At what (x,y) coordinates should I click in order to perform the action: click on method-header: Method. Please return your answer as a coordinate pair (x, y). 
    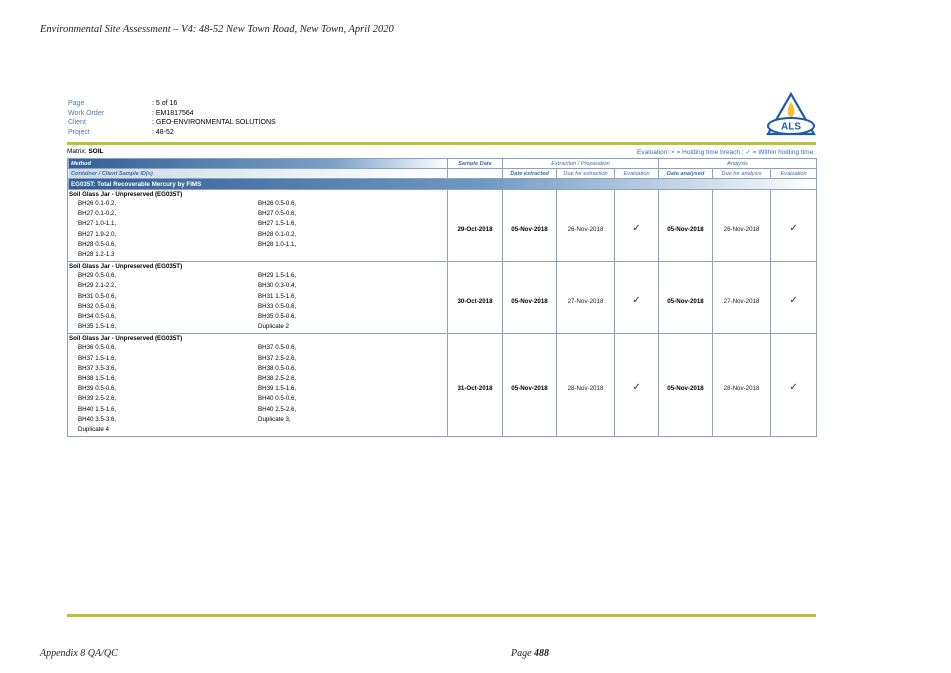
    Looking at the image, I should click on (257, 163).